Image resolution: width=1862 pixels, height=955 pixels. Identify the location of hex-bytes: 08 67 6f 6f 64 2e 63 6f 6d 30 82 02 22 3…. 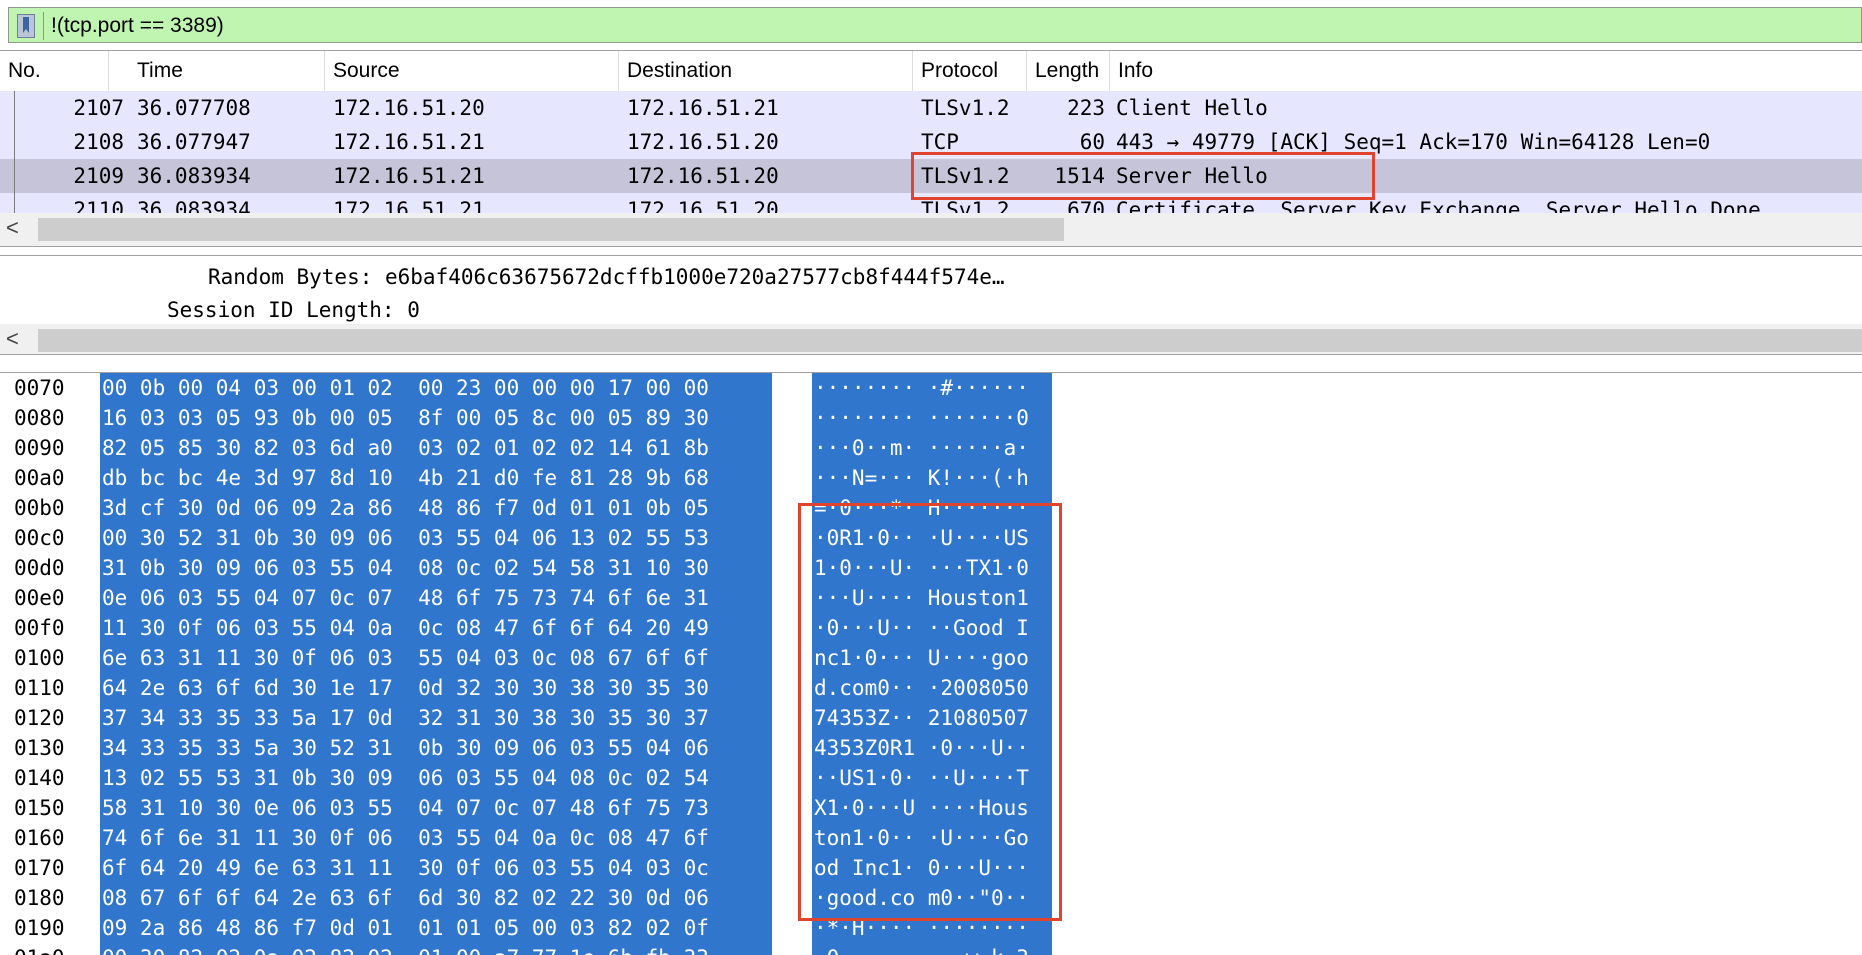
(436, 898).